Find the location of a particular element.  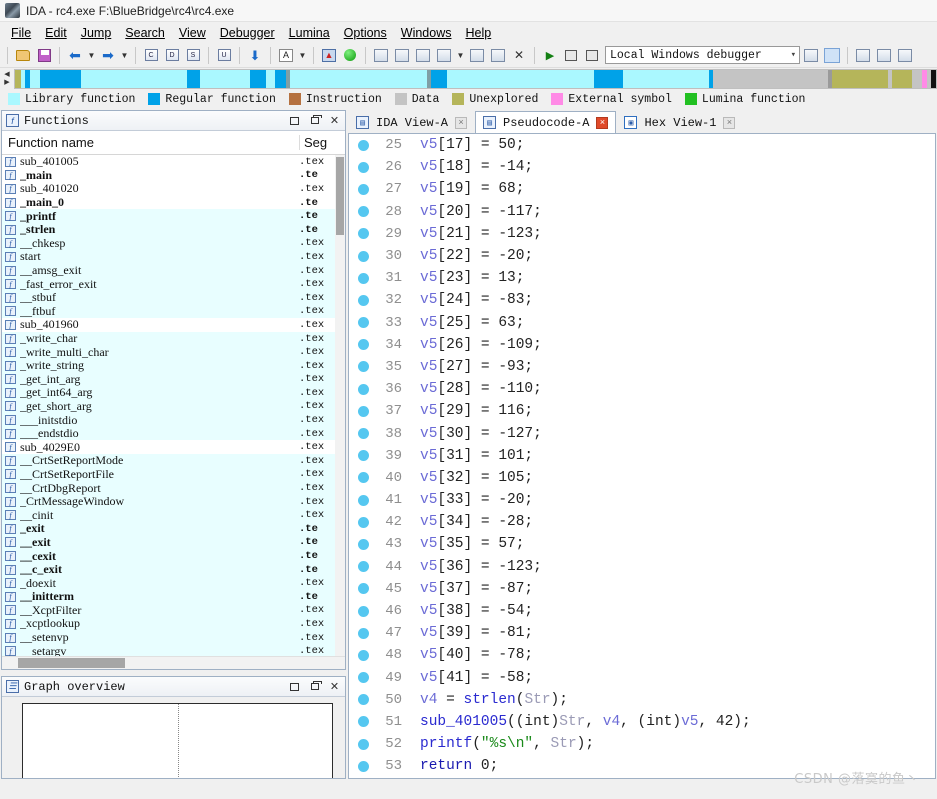

navband-scroll-controls: ◀ ▶ is located at coordinates (7, 79).